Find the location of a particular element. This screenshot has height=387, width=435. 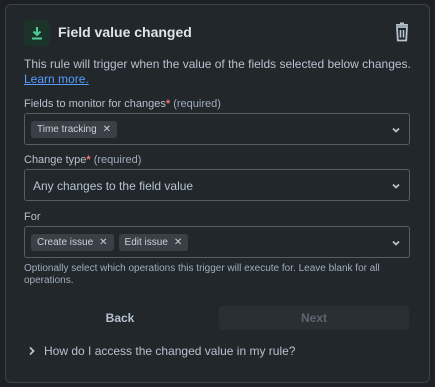

for-operations-select: Create issue ✕ Edit issue ✕ is located at coordinates (217, 242).